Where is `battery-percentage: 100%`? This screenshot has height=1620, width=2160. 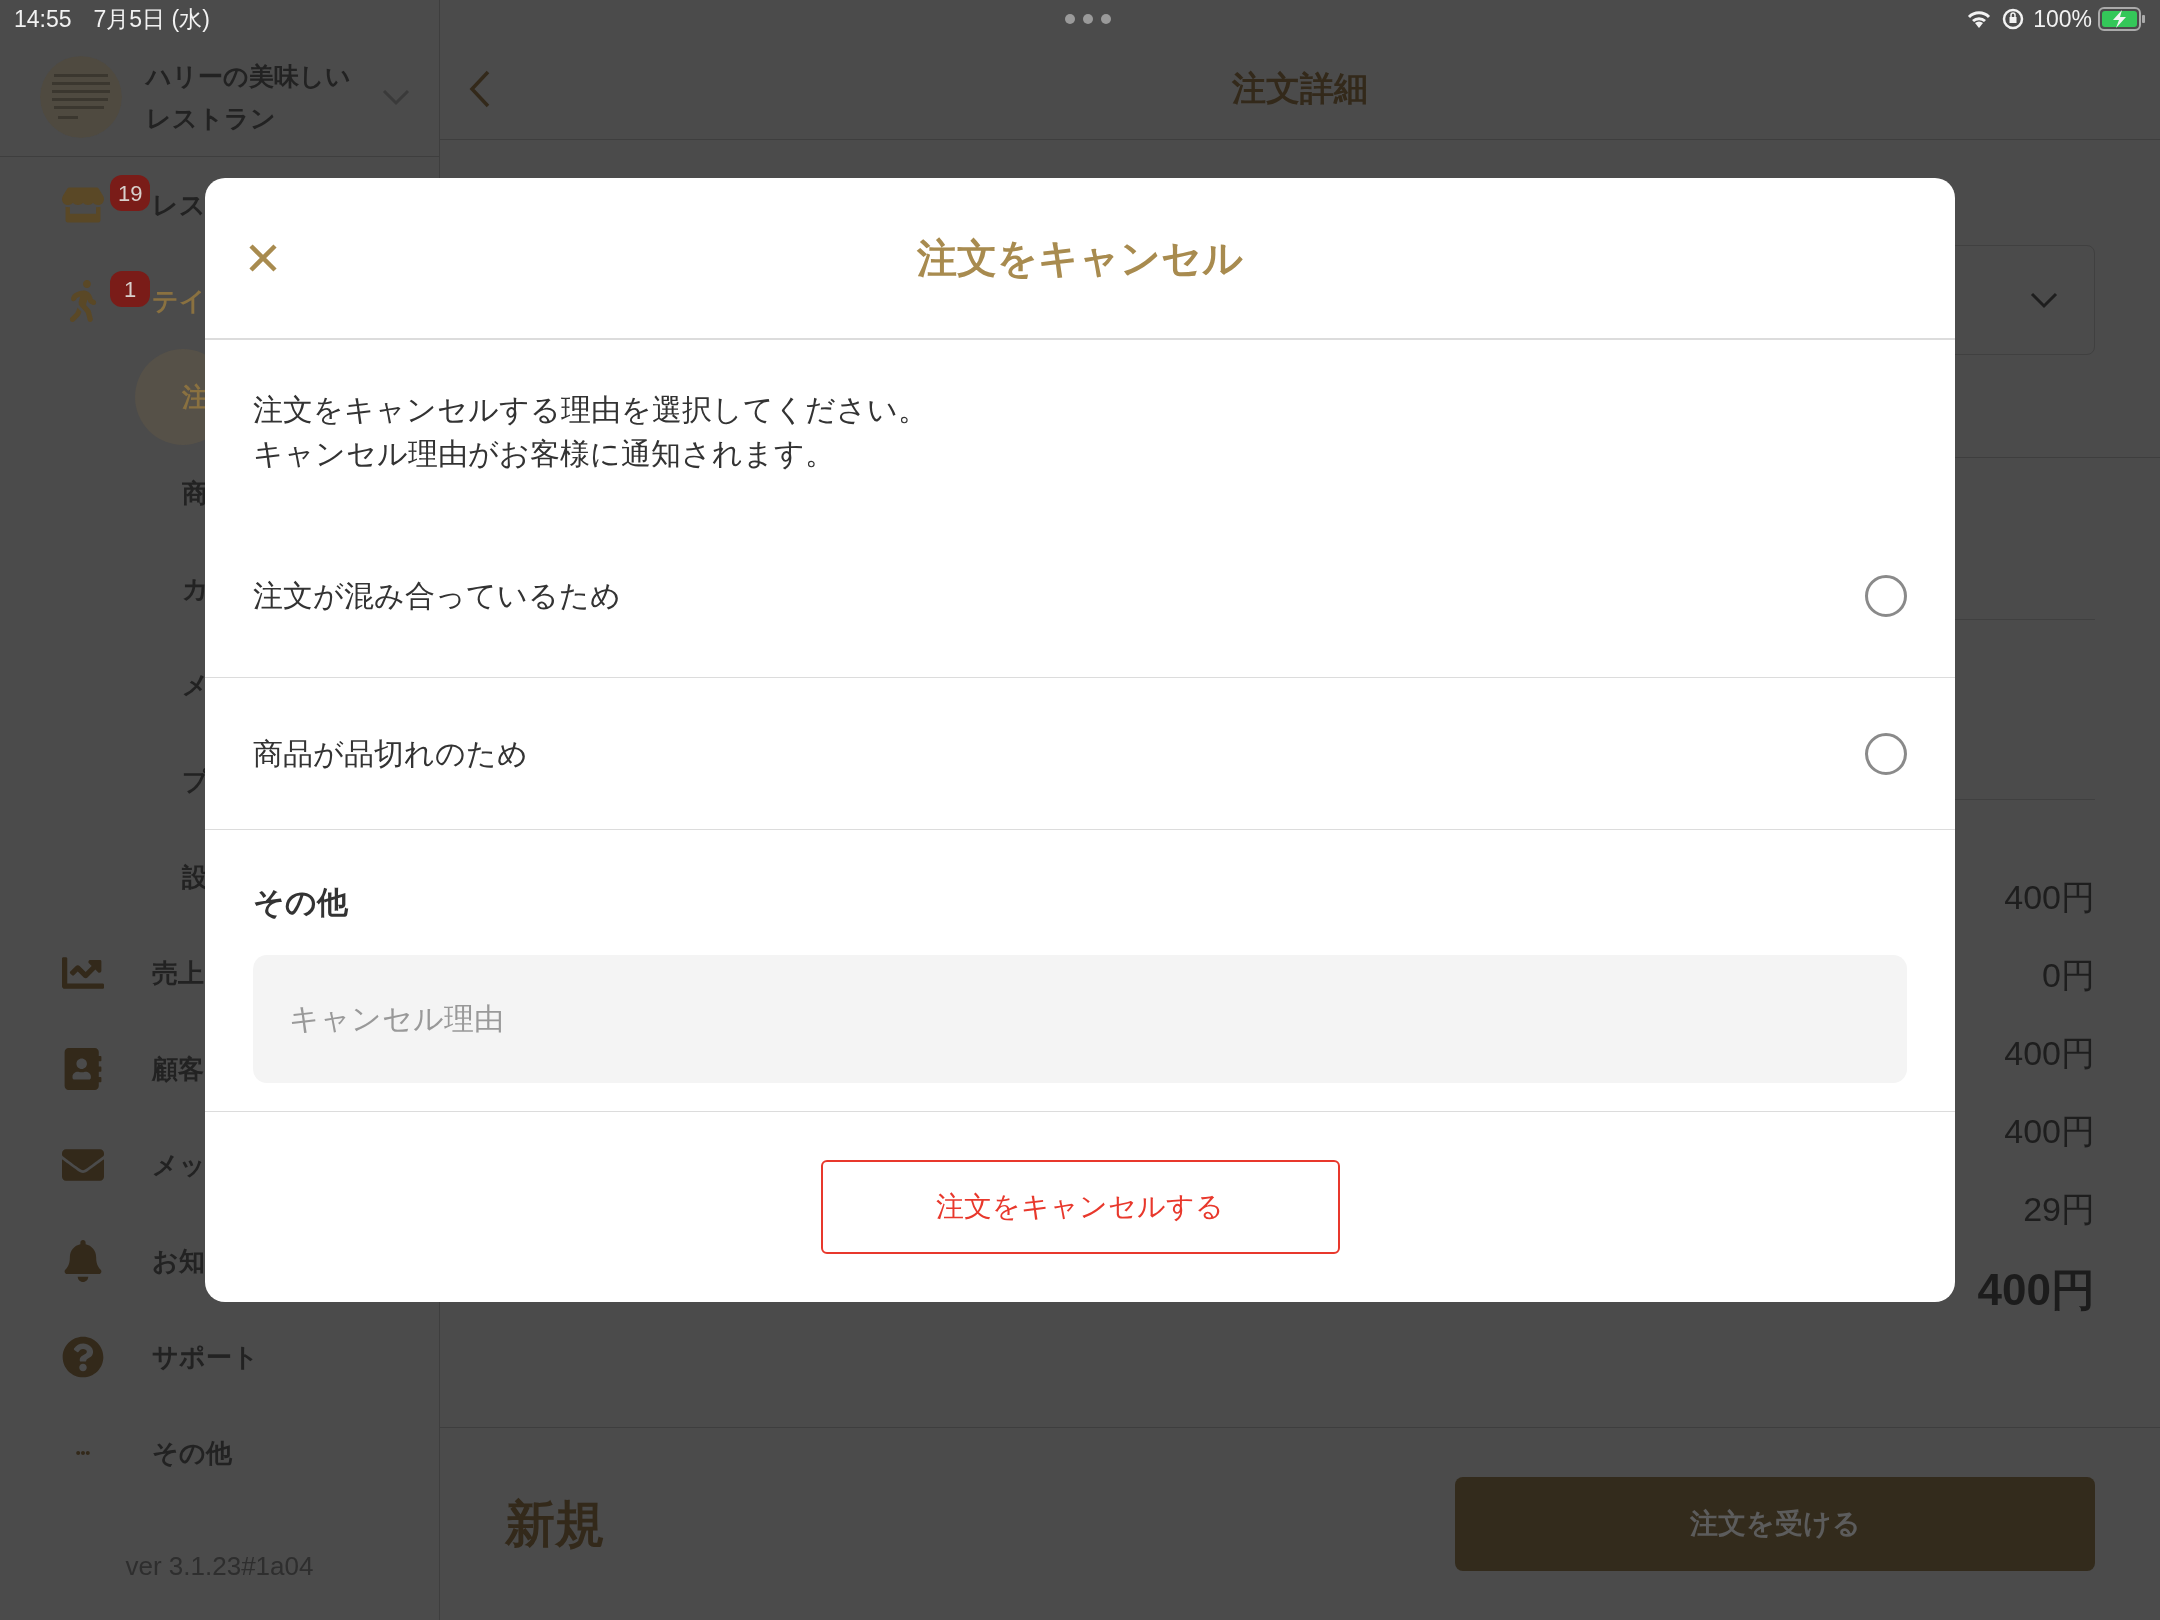
battery-percentage: 100% is located at coordinates (2062, 19).